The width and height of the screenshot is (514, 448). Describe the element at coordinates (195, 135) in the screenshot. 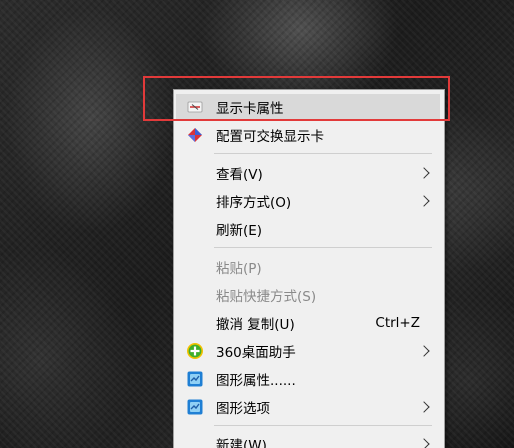

I see `switchable-graphics-icon` at that location.